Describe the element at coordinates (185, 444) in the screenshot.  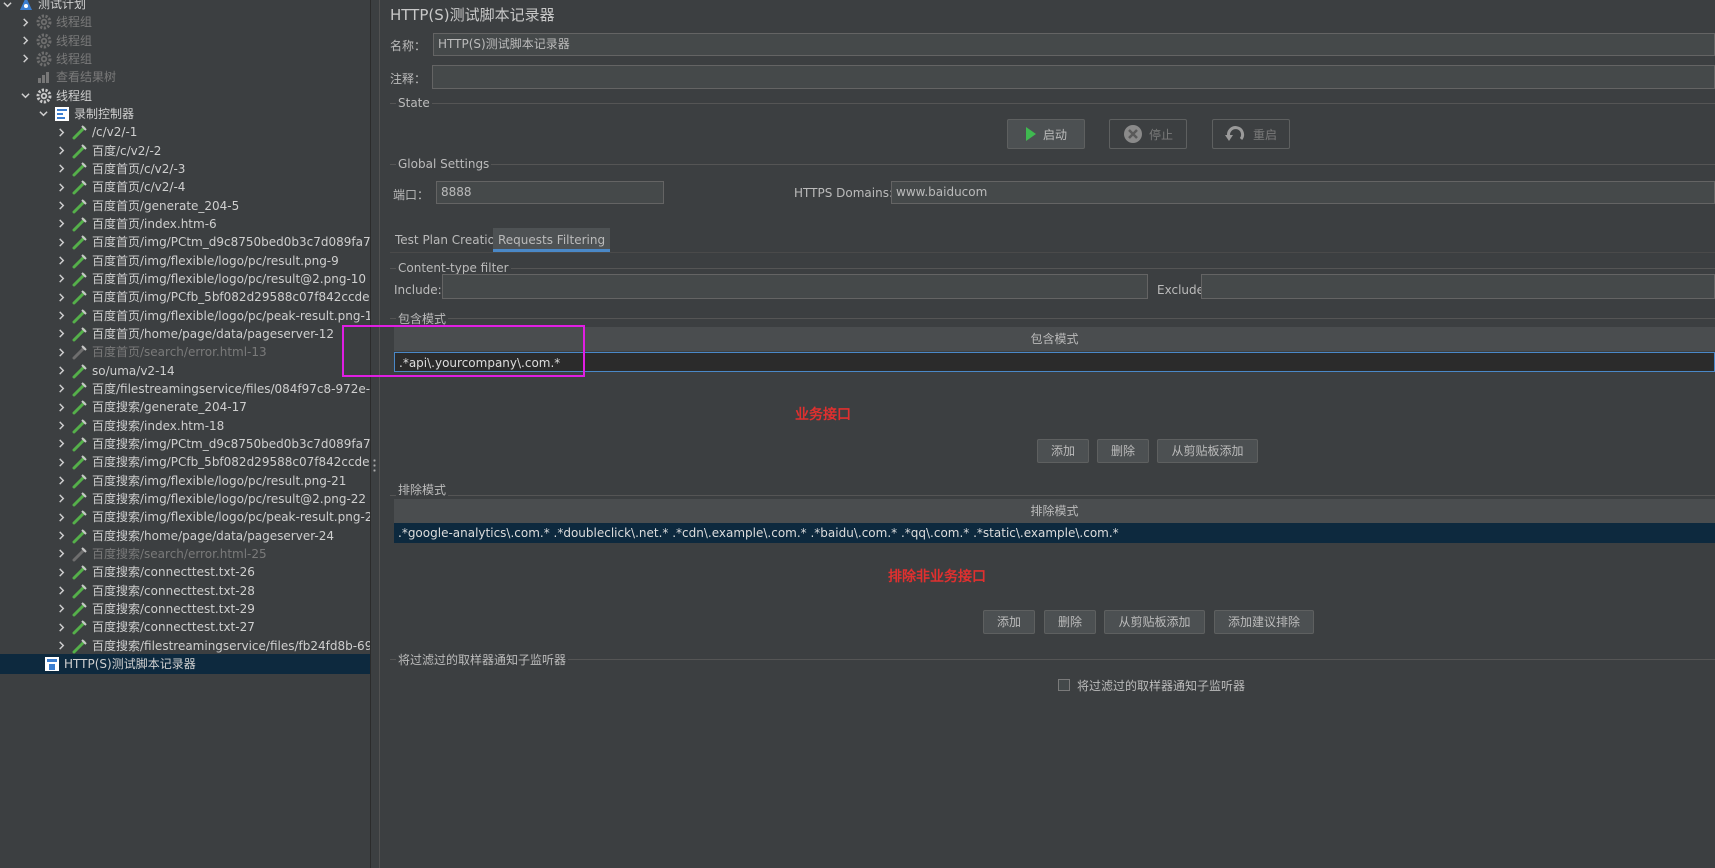
I see `tree-item: 百度搜索/img/PCtm_d9c8750bed0b3c7d089fa7d55` at that location.